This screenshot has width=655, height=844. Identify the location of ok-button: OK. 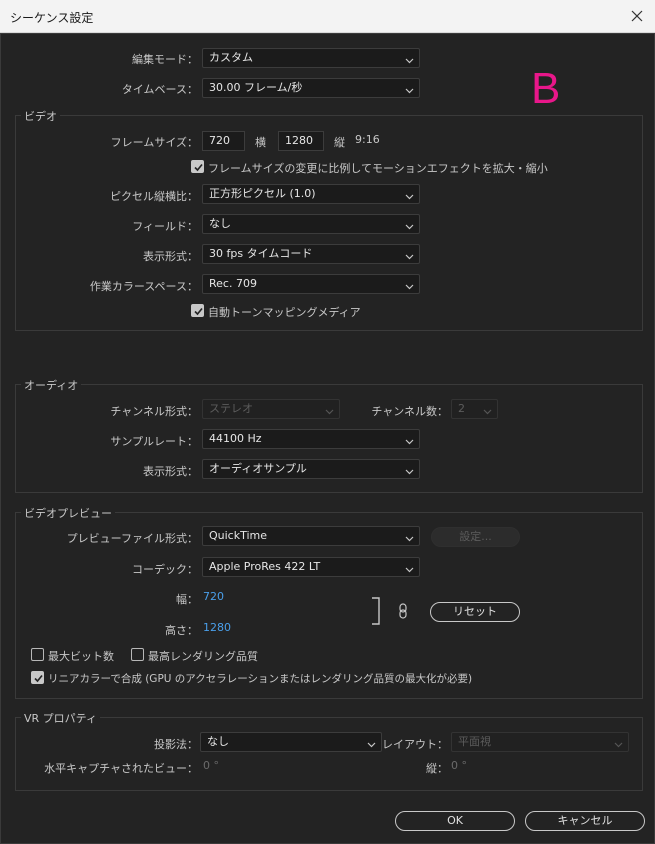
(455, 821).